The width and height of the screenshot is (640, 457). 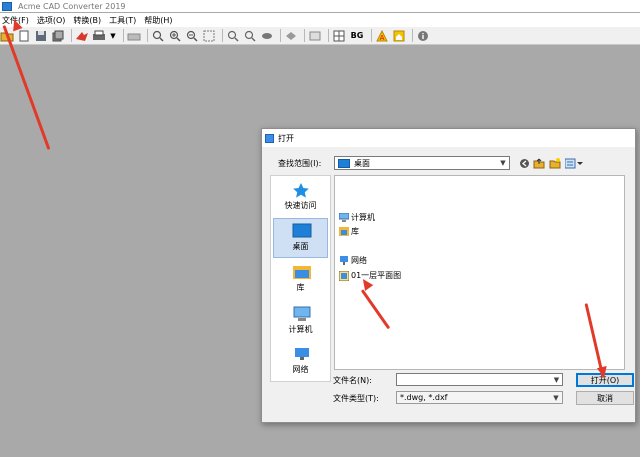 I want to click on place-label: 网络, so click(x=300, y=369).